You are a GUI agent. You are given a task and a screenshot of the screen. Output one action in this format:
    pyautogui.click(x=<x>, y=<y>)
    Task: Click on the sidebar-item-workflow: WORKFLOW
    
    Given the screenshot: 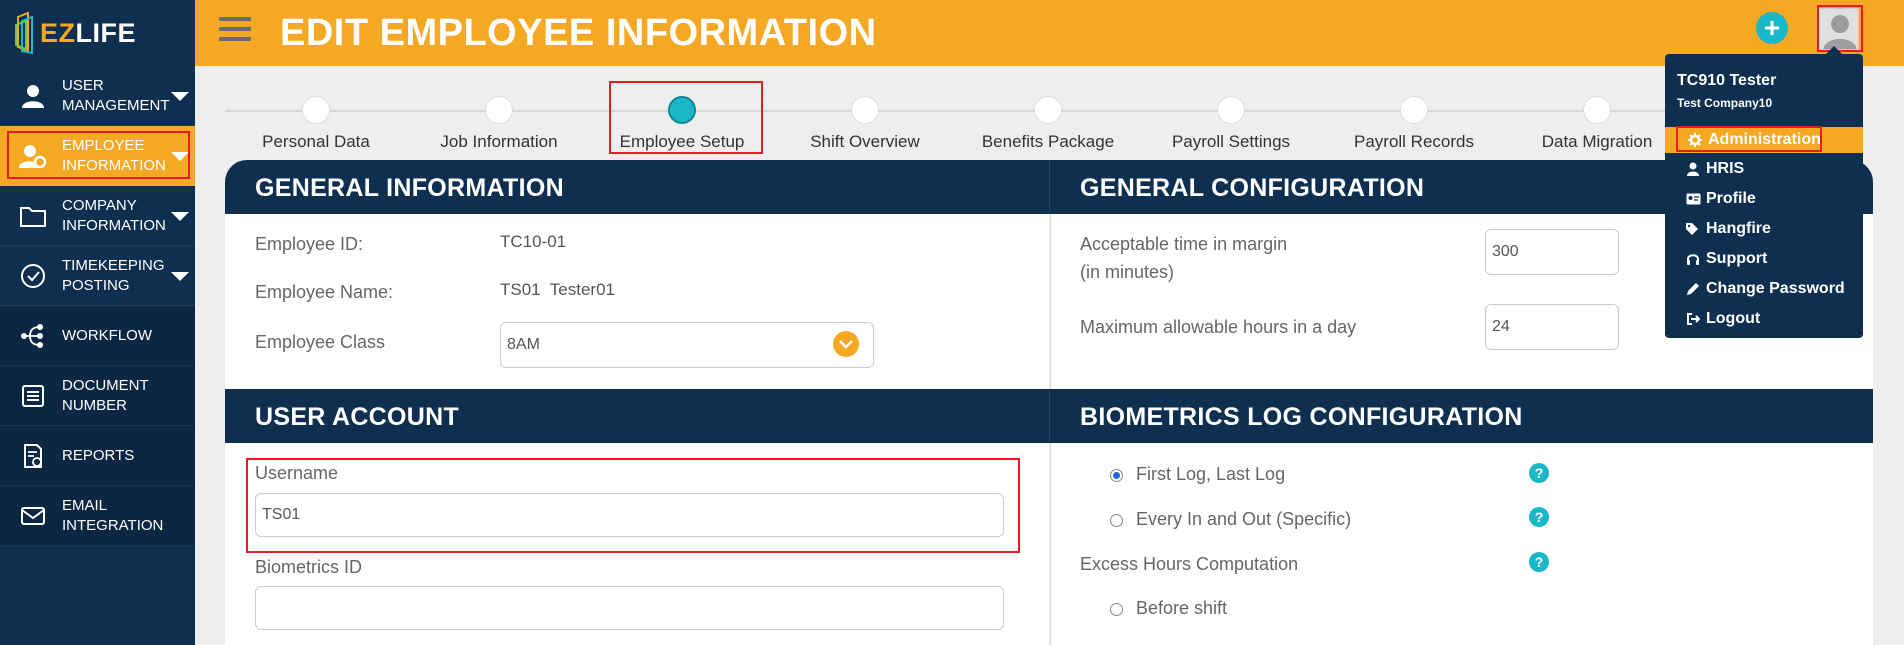 What is the action you would take?
    pyautogui.click(x=97, y=336)
    